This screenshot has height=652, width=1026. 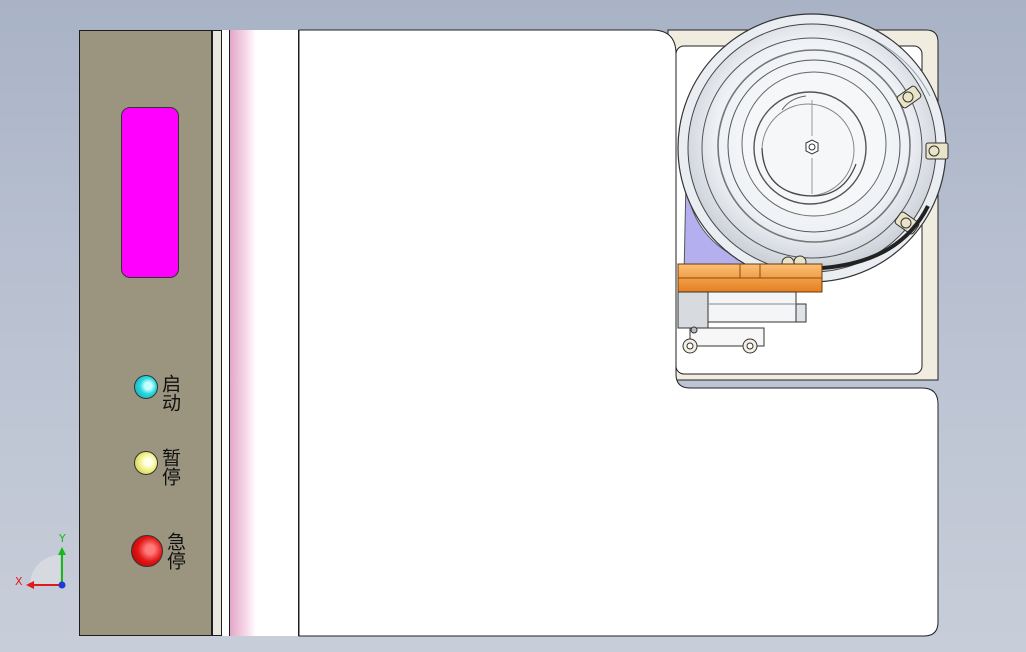 I want to click on coordinate-triad, so click(x=46, y=568).